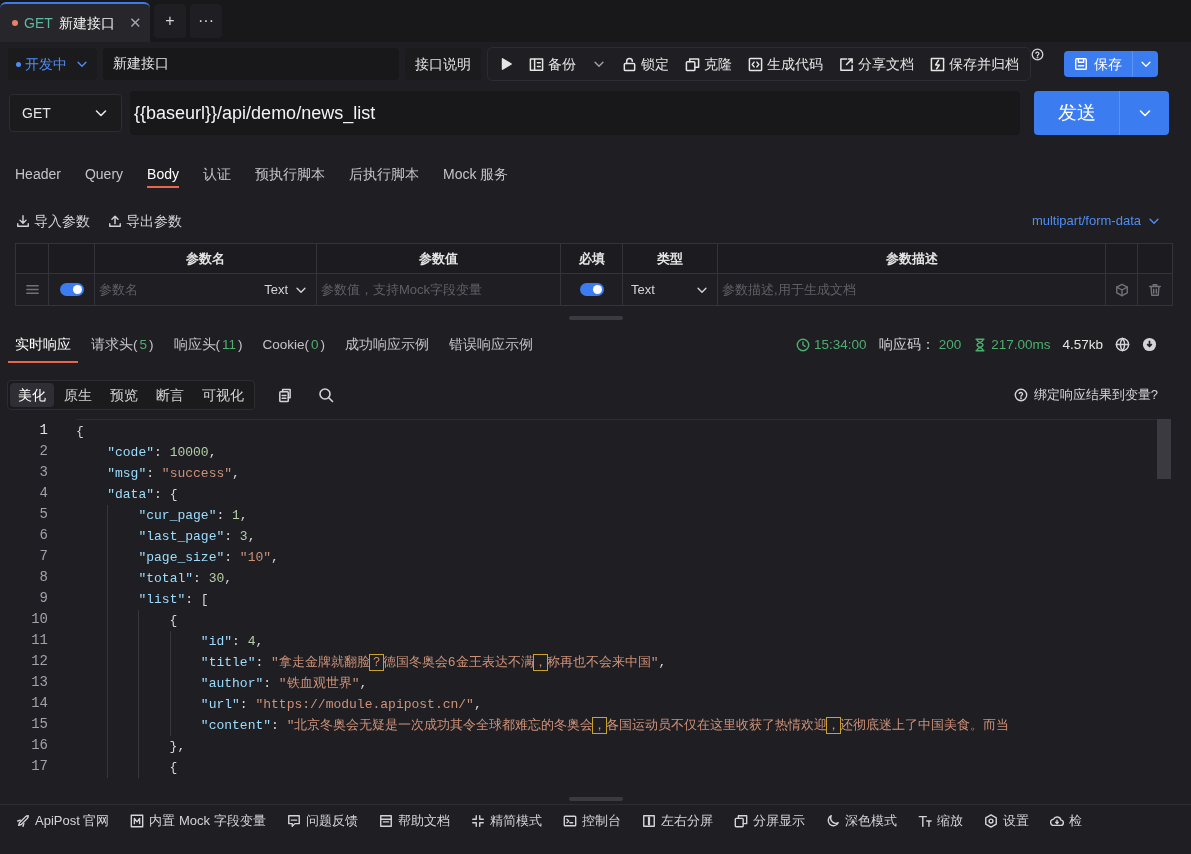  Describe the element at coordinates (1065, 820) in the screenshot. I see `footer-item: 检` at that location.